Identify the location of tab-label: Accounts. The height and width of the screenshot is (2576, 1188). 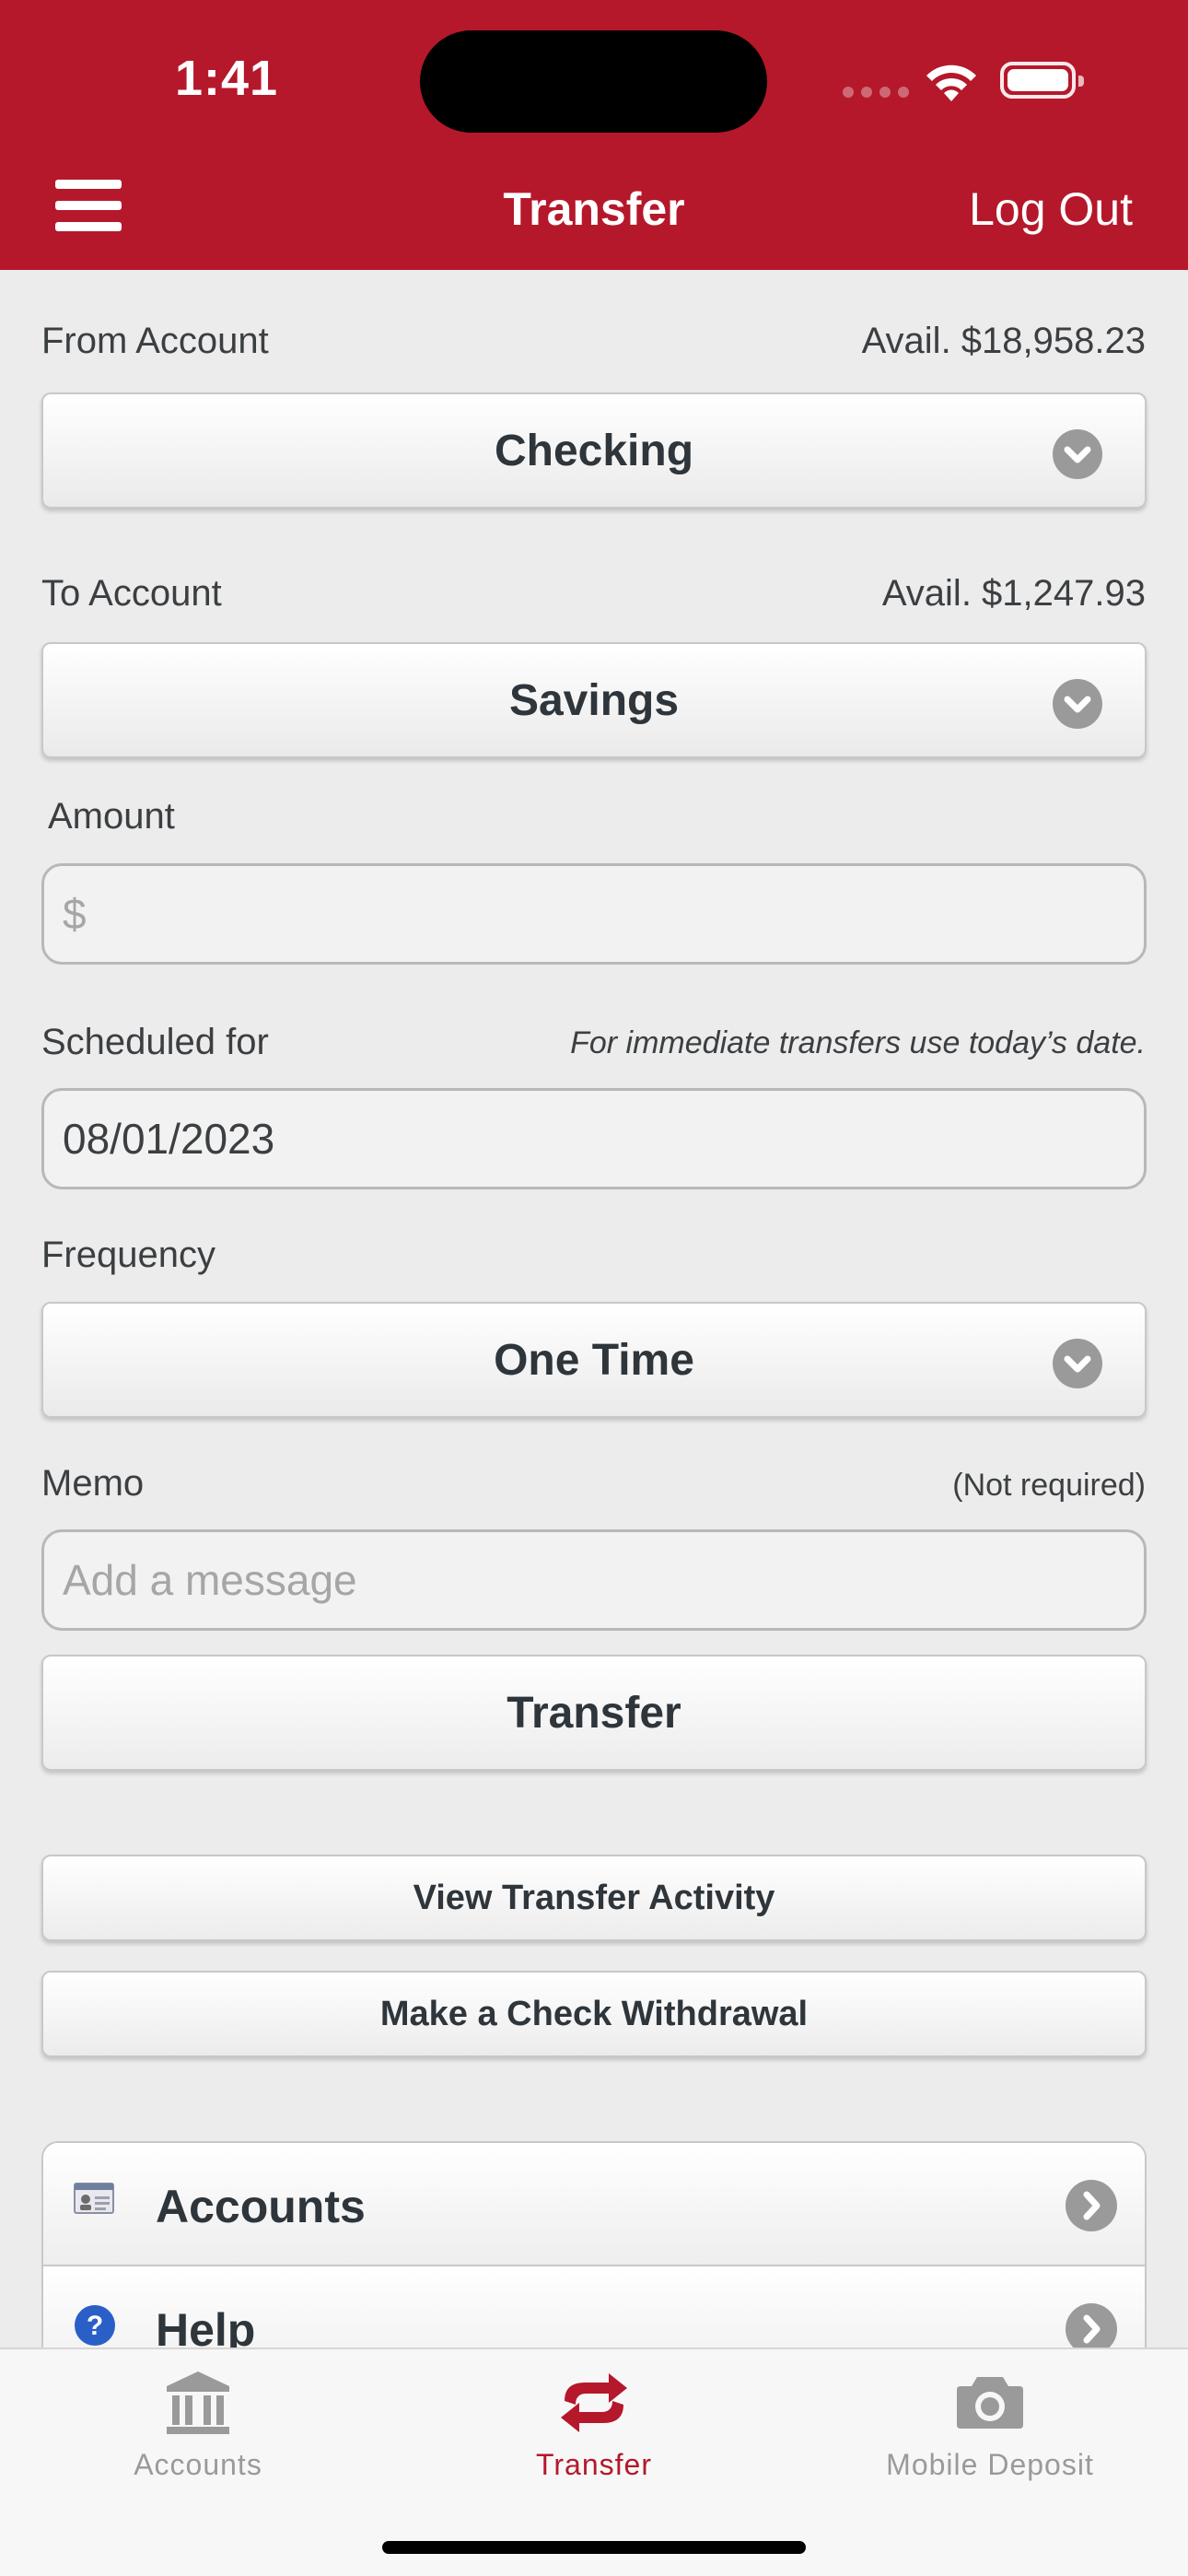
(198, 2464).